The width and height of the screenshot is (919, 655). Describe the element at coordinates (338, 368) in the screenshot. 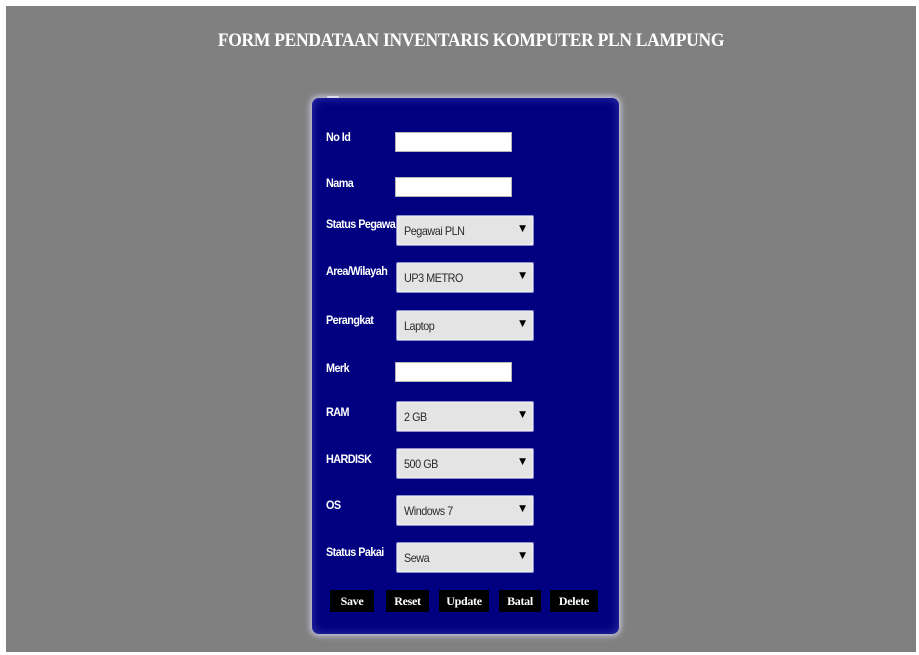

I see `merk-label: Merk` at that location.